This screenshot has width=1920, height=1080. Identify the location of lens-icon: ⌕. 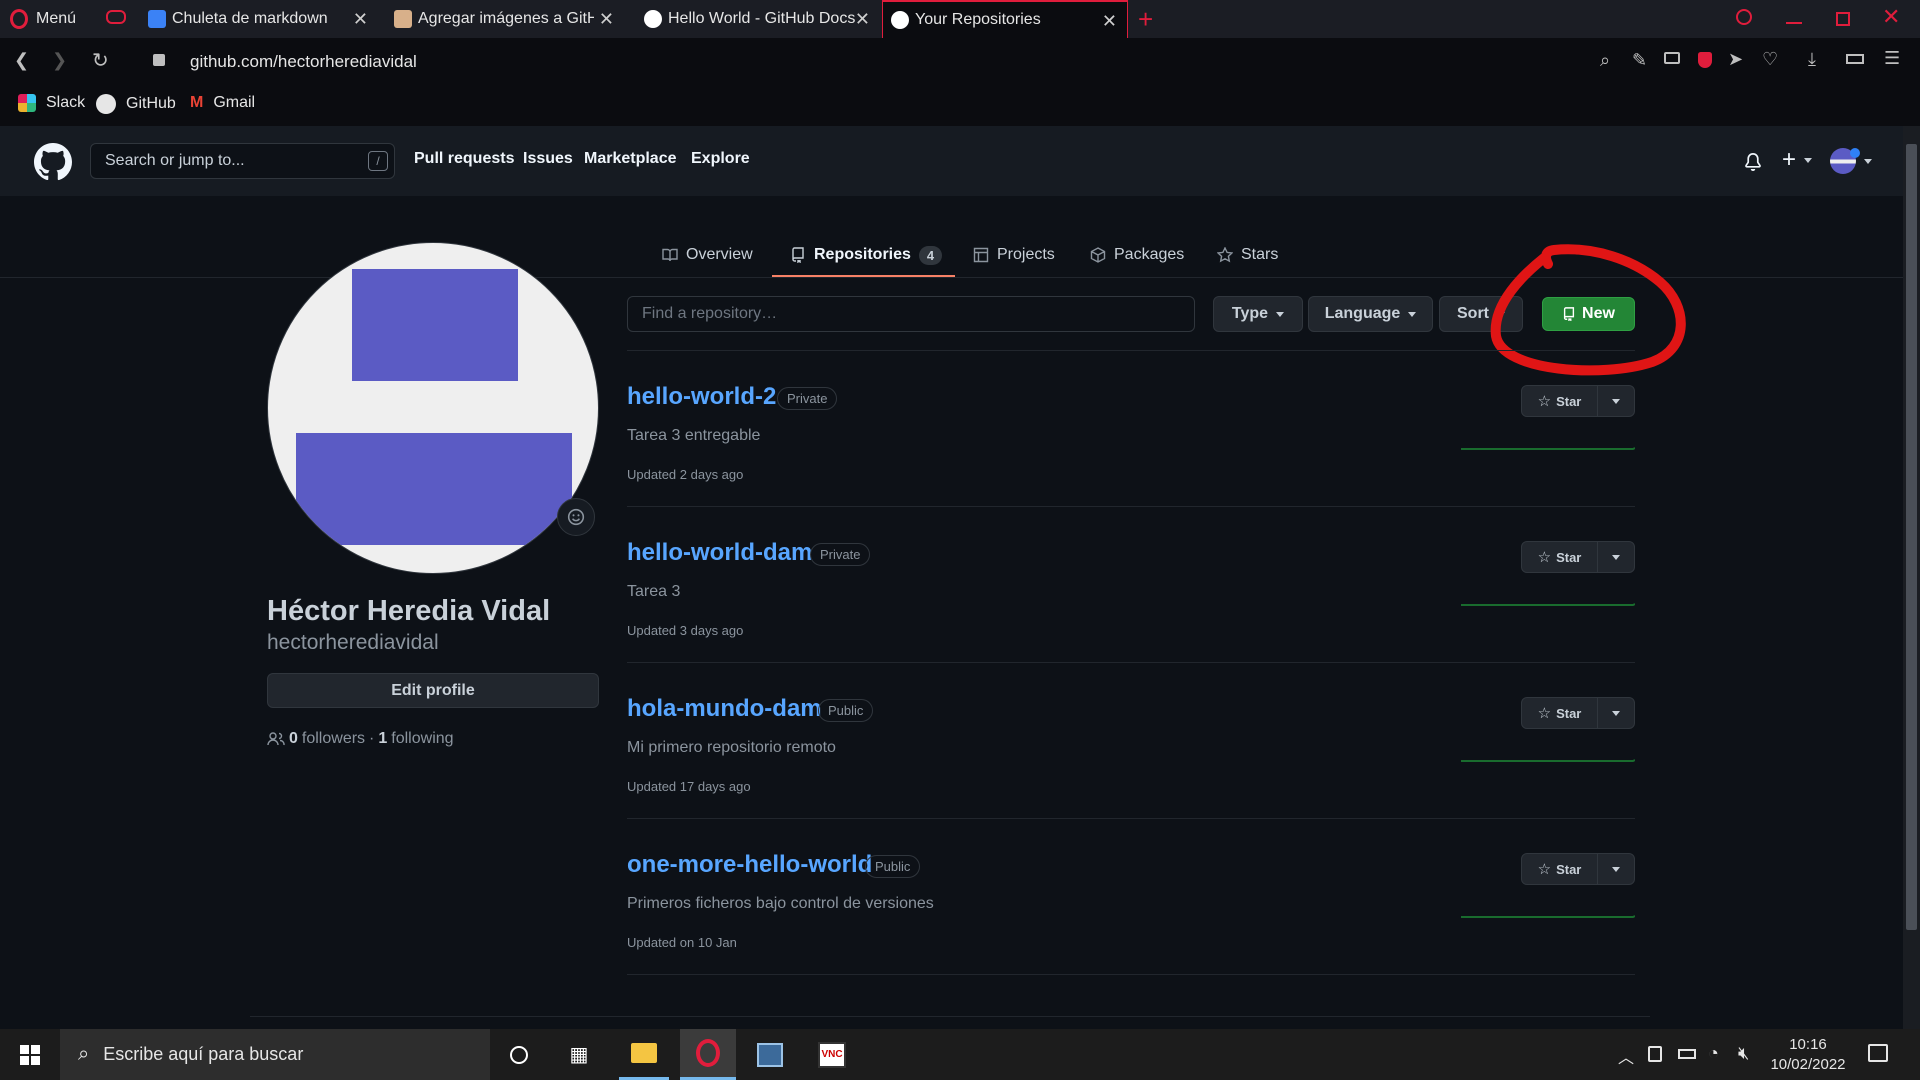
(1605, 60).